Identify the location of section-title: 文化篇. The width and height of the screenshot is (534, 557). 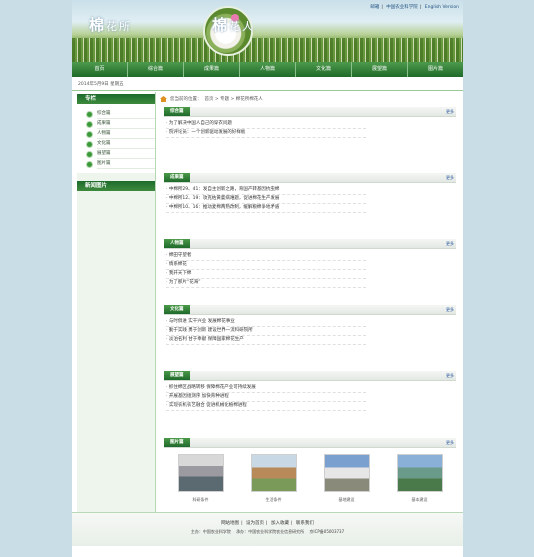
(177, 309).